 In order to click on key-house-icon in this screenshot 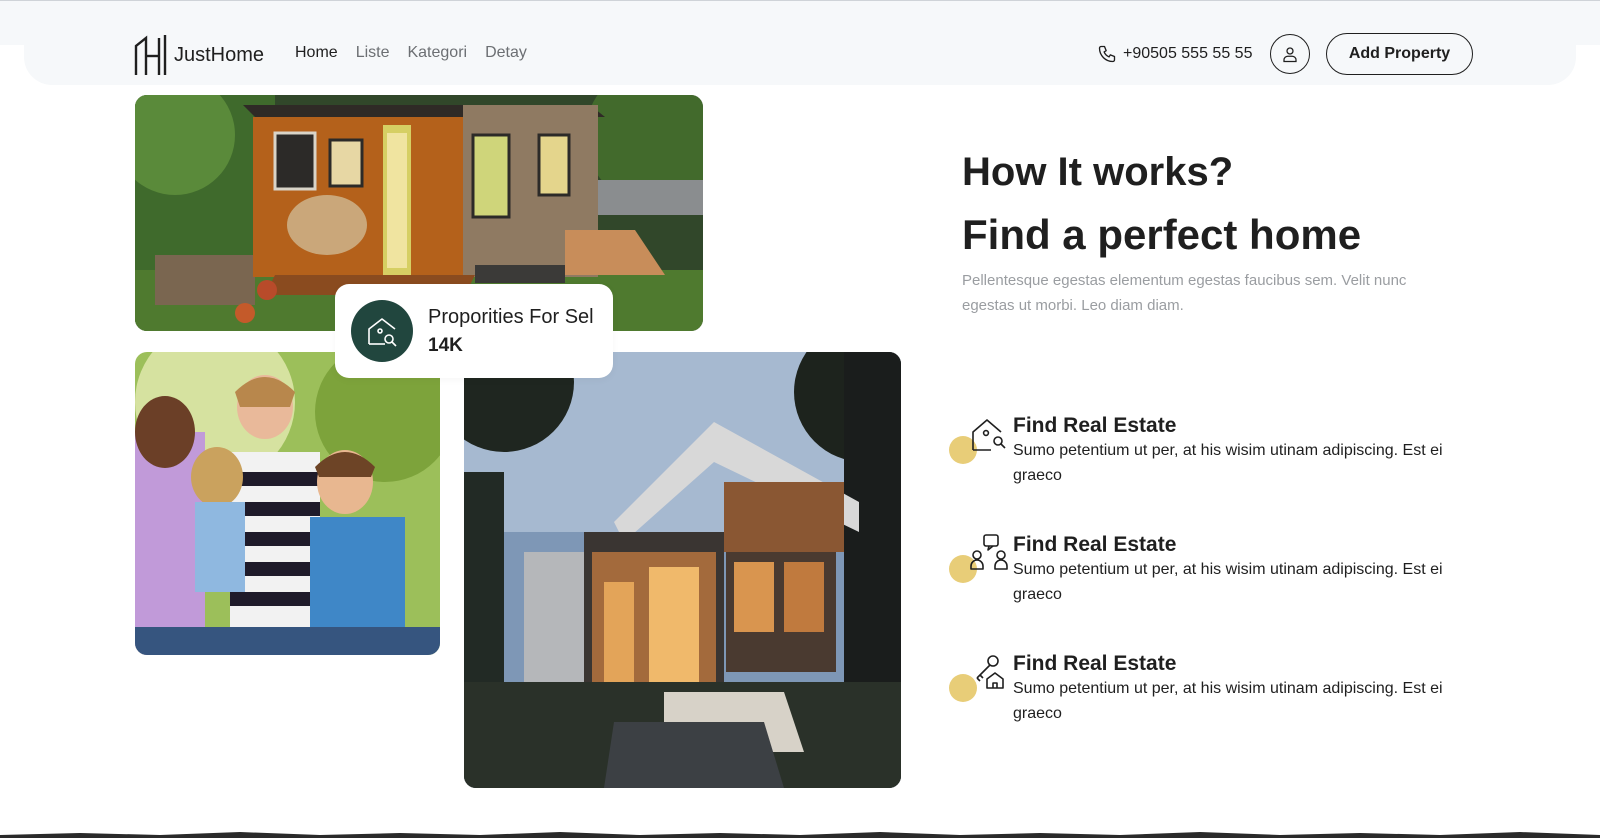, I will do `click(990, 672)`.